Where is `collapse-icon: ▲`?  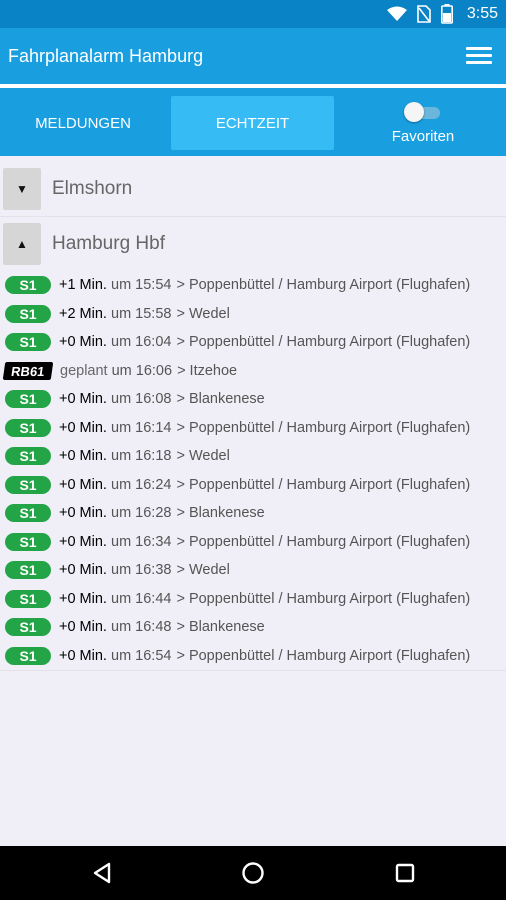 collapse-icon: ▲ is located at coordinates (22, 244).